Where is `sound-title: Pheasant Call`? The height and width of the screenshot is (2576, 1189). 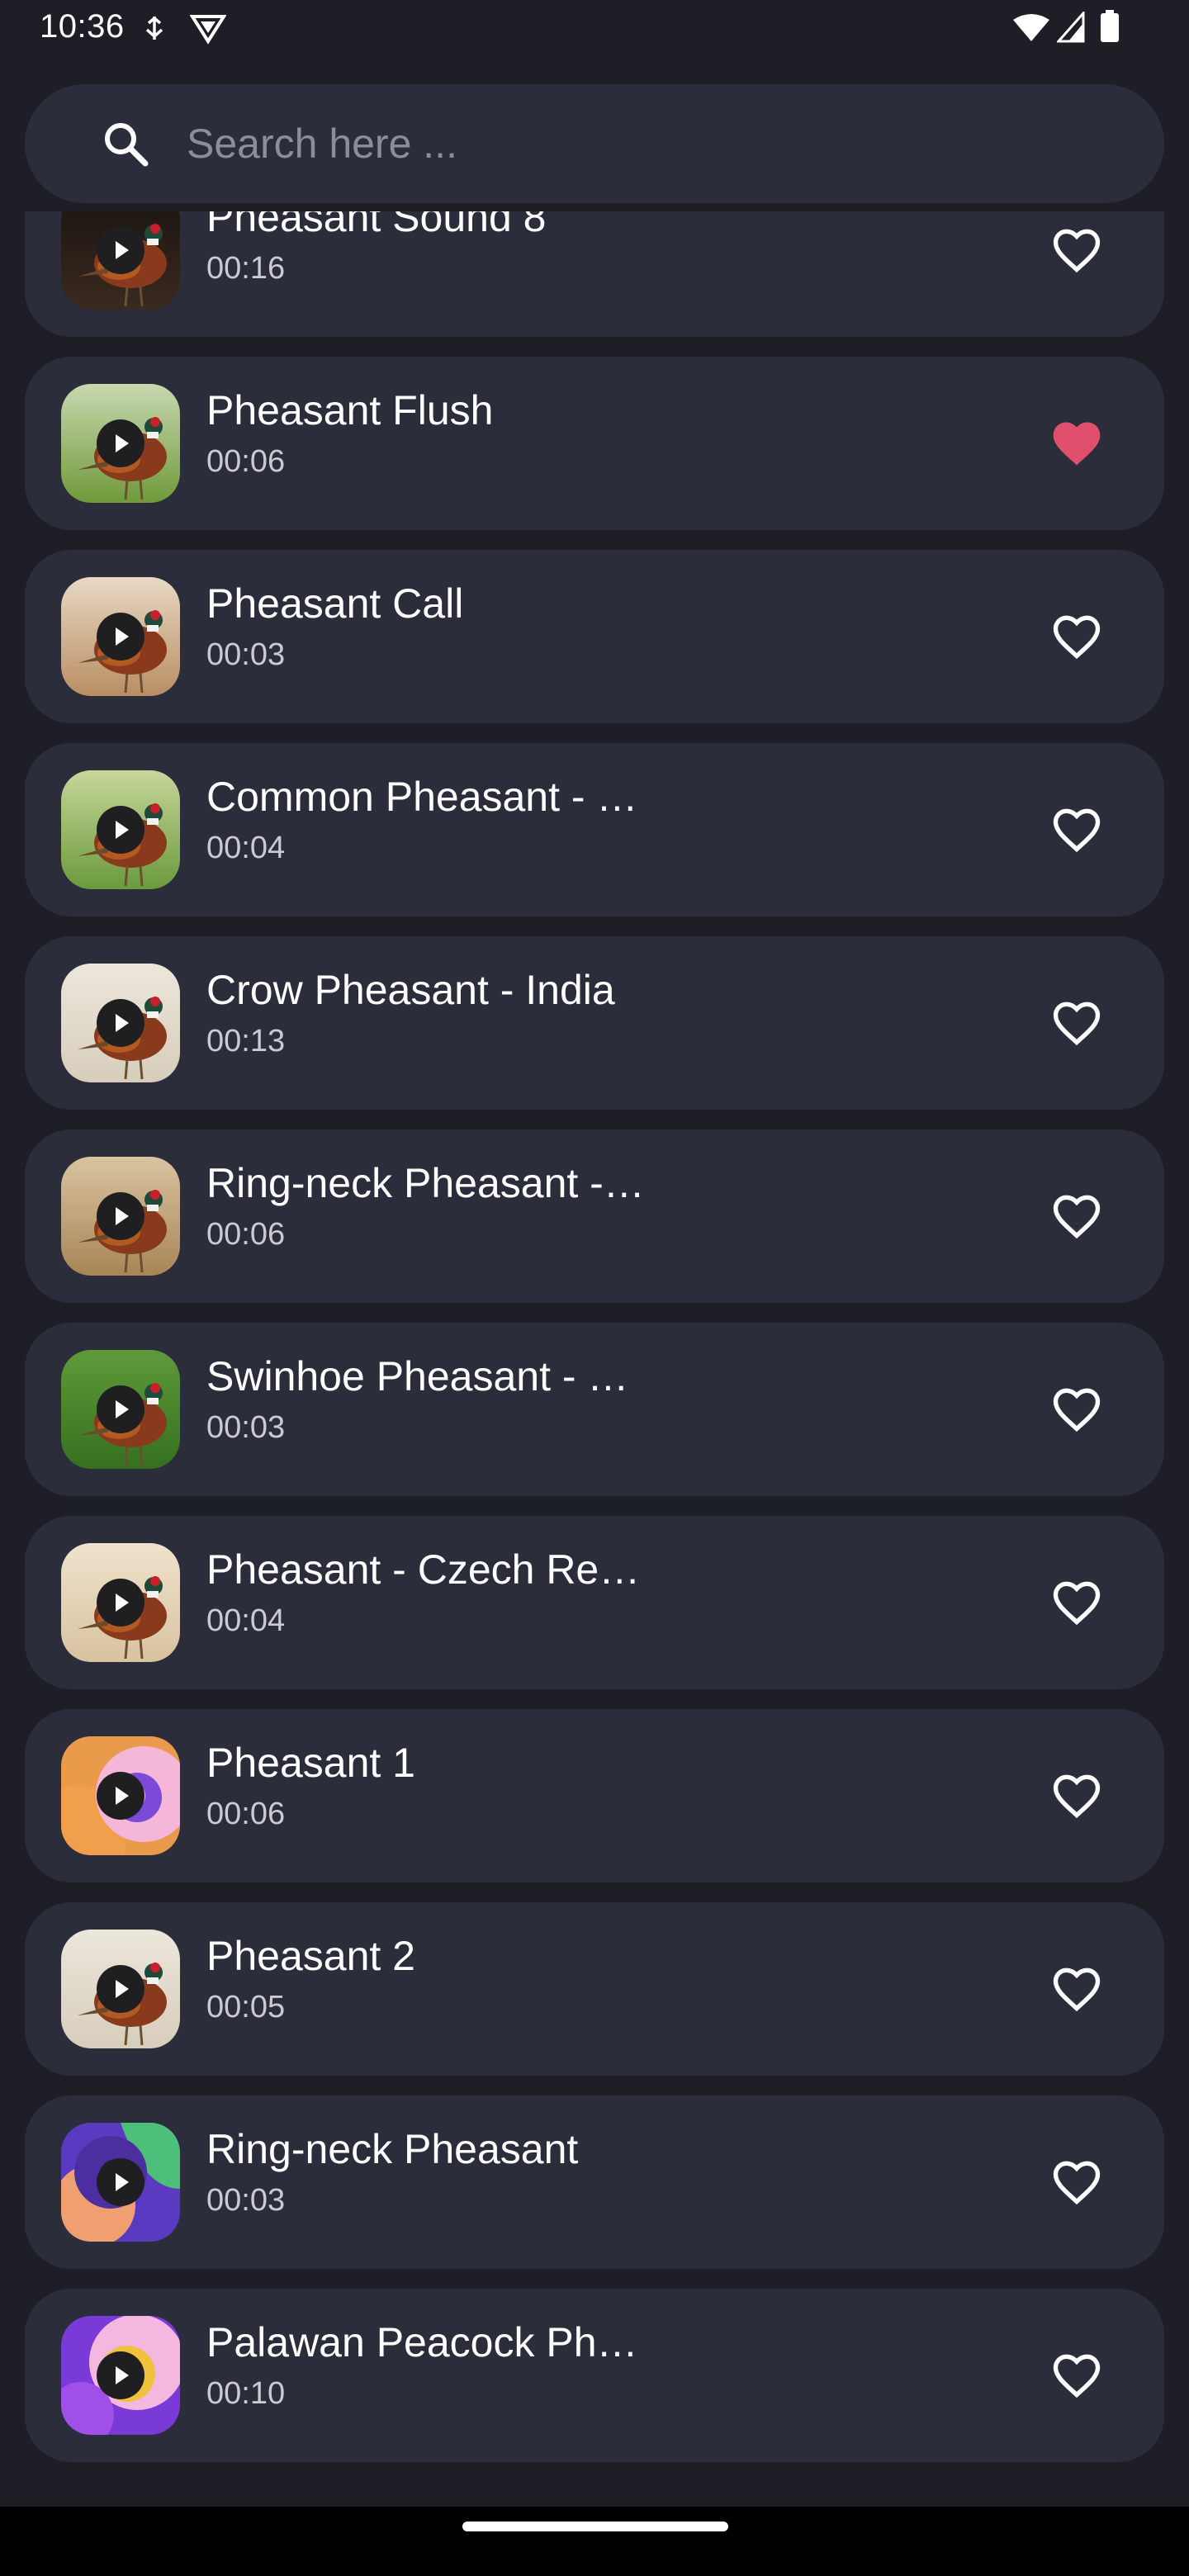 sound-title: Pheasant Call is located at coordinates (335, 603).